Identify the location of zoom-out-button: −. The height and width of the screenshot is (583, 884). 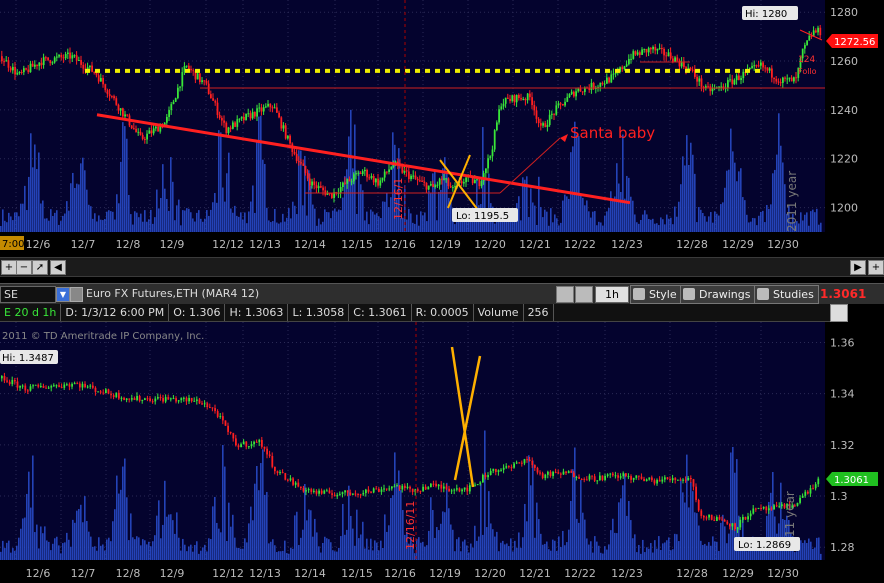
(24, 267).